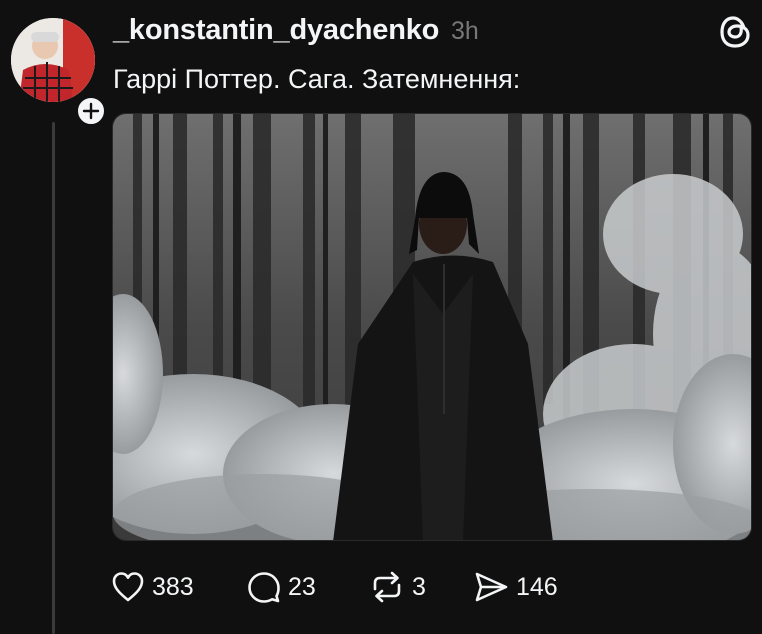 The width and height of the screenshot is (762, 634). What do you see at coordinates (173, 586) in the screenshot?
I see `like-count: 383` at bounding box center [173, 586].